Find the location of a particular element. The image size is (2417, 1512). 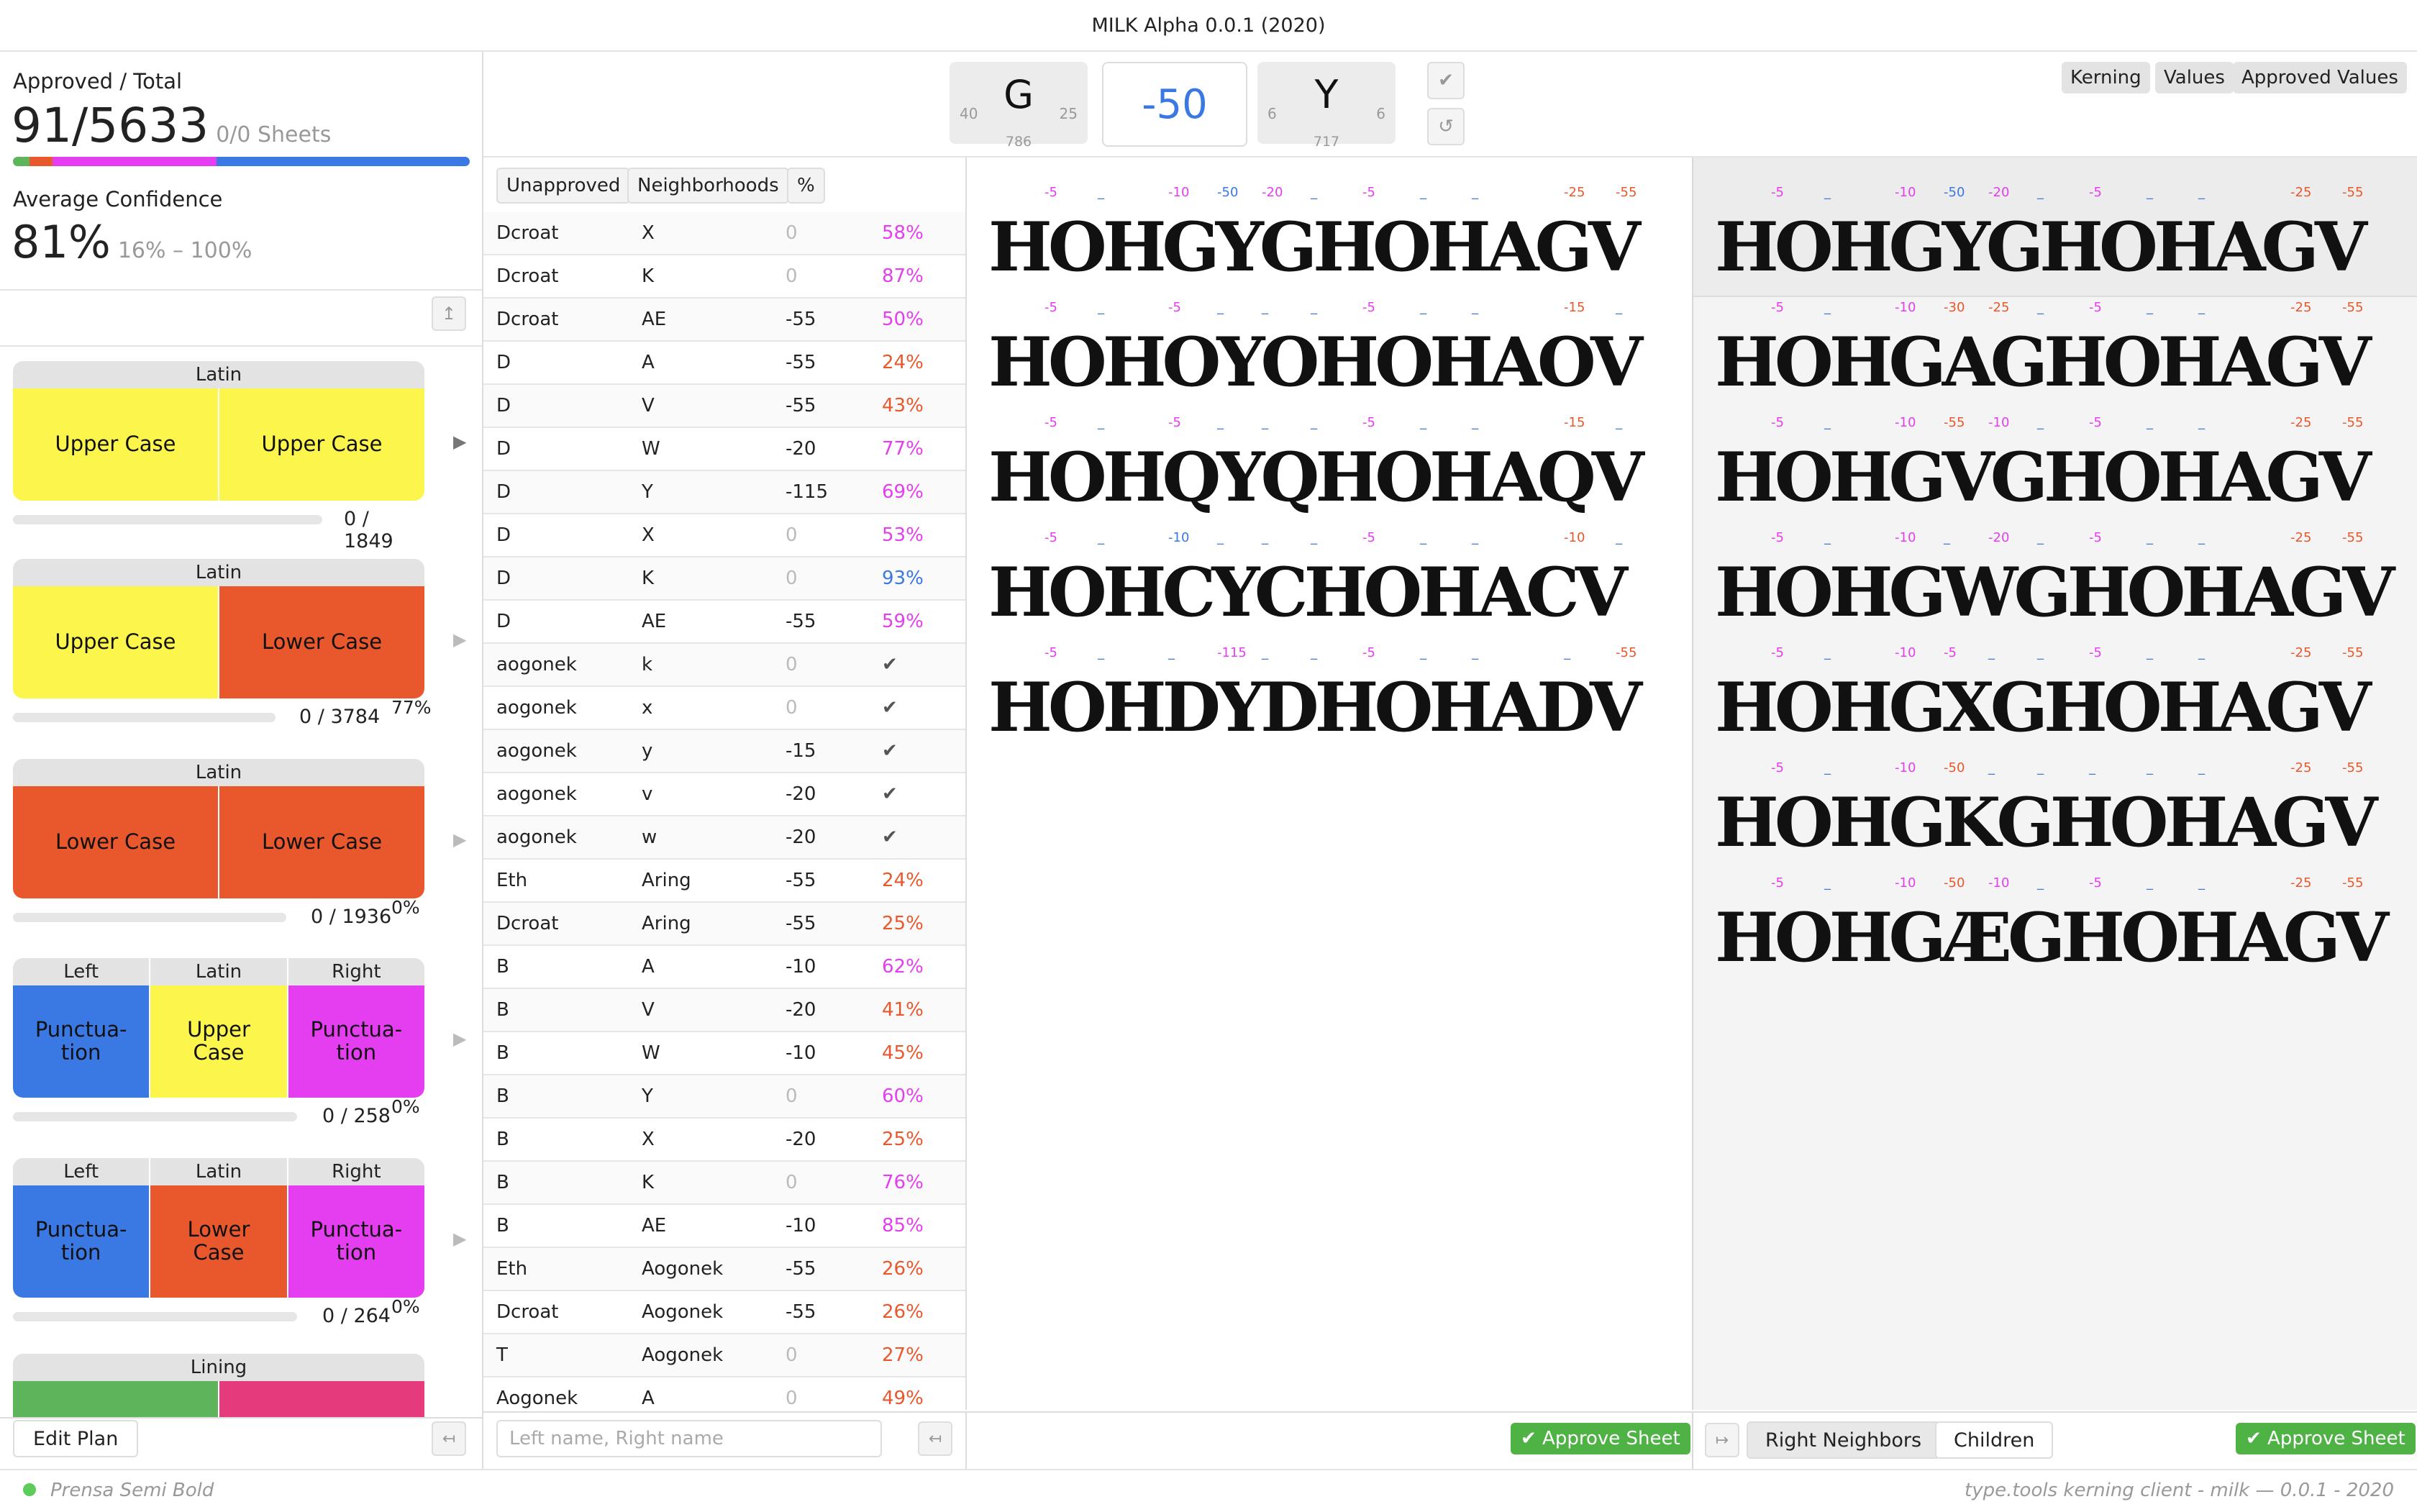

left-glyph-rsb: 25 is located at coordinates (1068, 113).